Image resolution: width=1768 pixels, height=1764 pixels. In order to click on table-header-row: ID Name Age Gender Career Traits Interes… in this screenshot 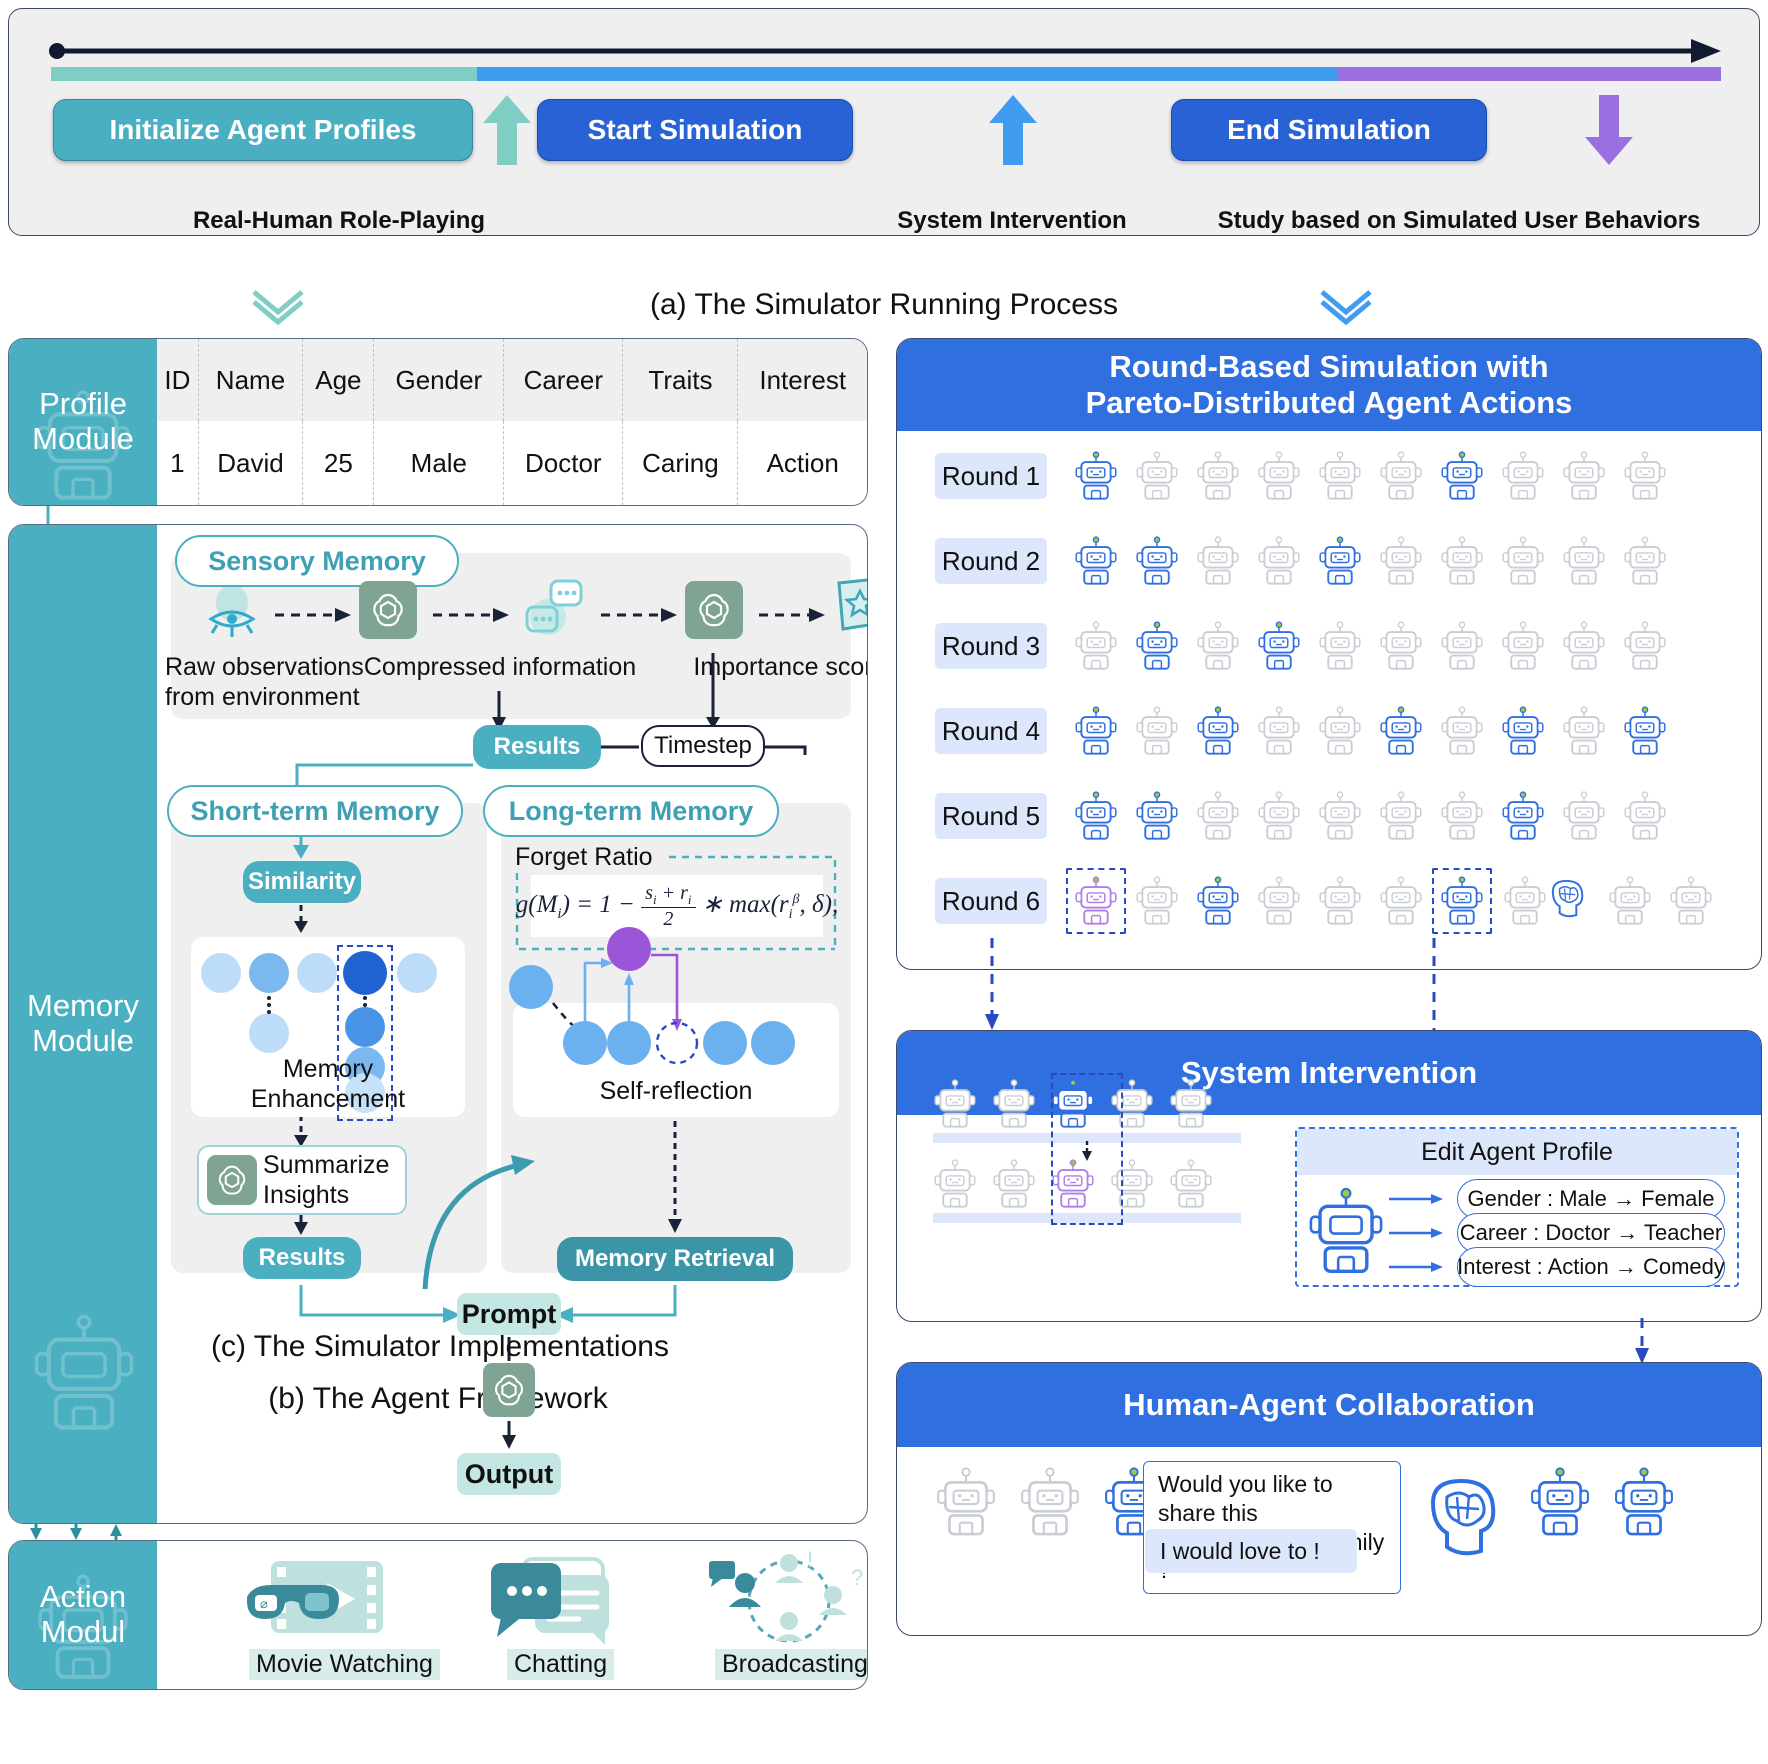, I will do `click(512, 380)`.